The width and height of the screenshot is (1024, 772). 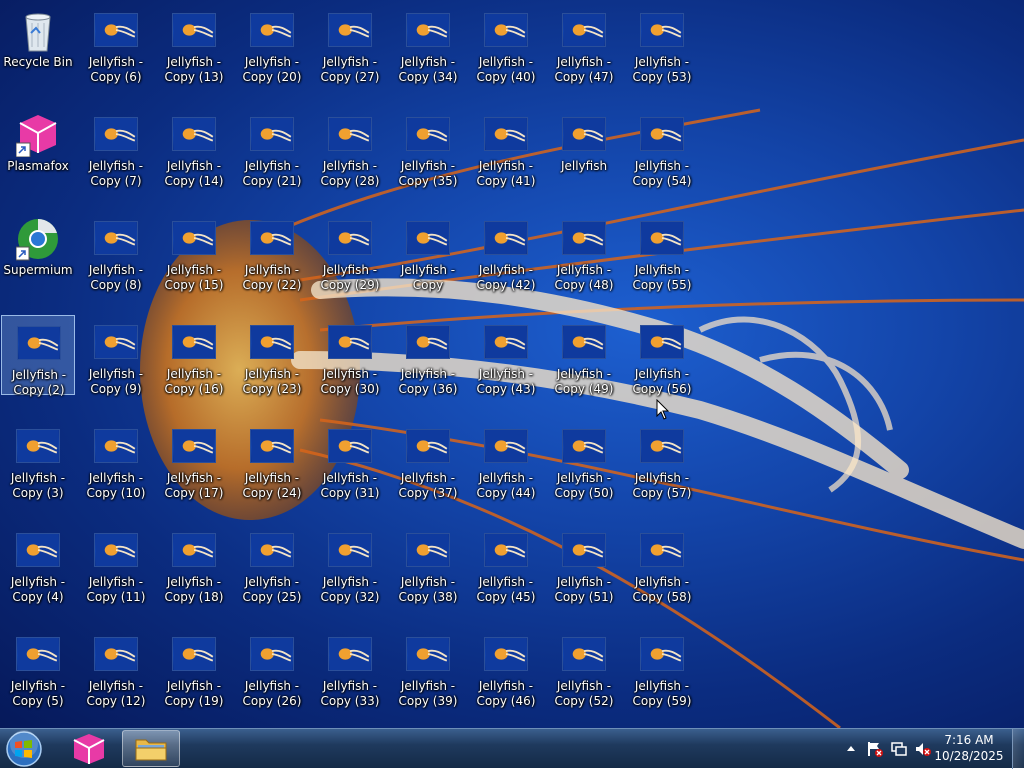 I want to click on clock: 7:16 AM 10/28/2025, so click(x=969, y=748).